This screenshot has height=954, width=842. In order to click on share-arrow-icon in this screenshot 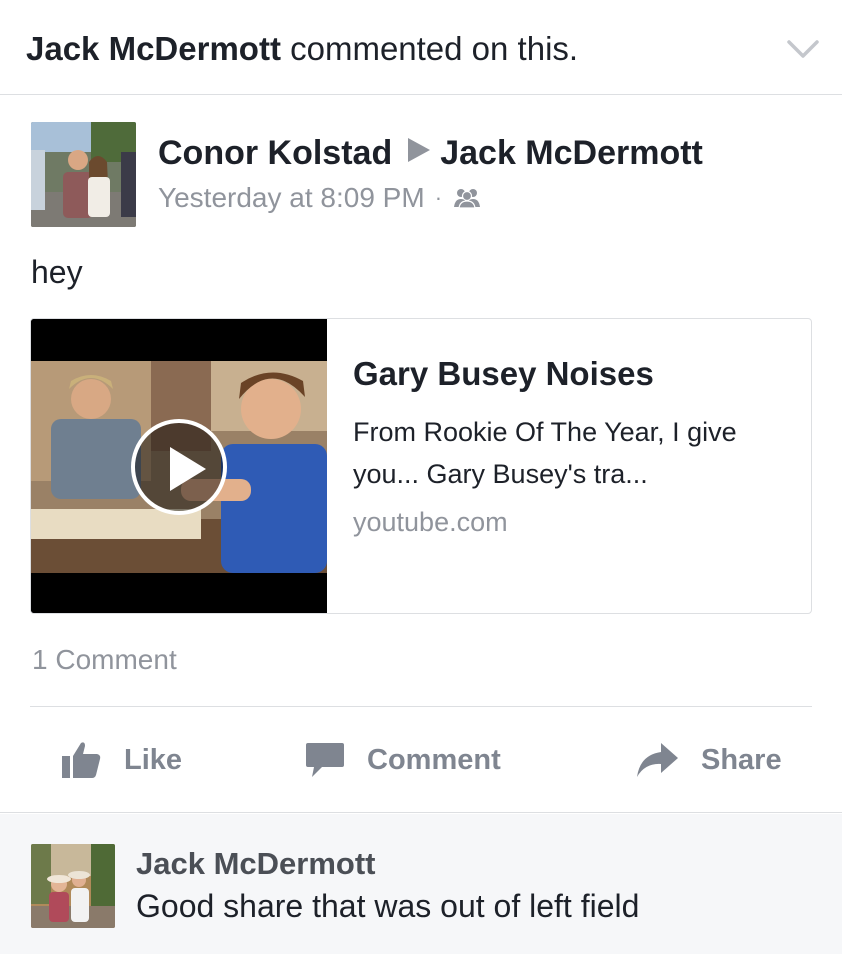, I will do `click(657, 760)`.